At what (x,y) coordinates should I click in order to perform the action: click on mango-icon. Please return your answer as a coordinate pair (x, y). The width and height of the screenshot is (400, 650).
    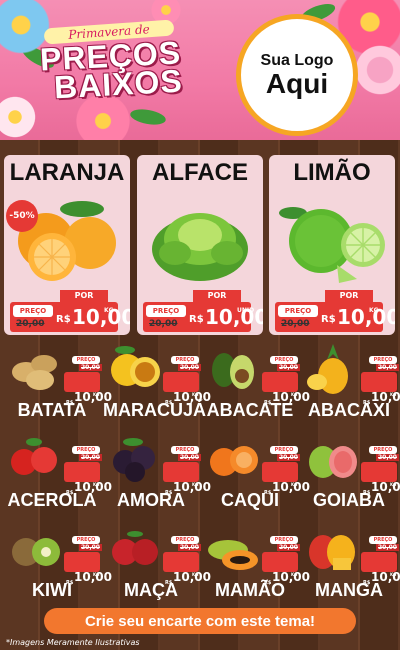
    Looking at the image, I should click on (332, 552).